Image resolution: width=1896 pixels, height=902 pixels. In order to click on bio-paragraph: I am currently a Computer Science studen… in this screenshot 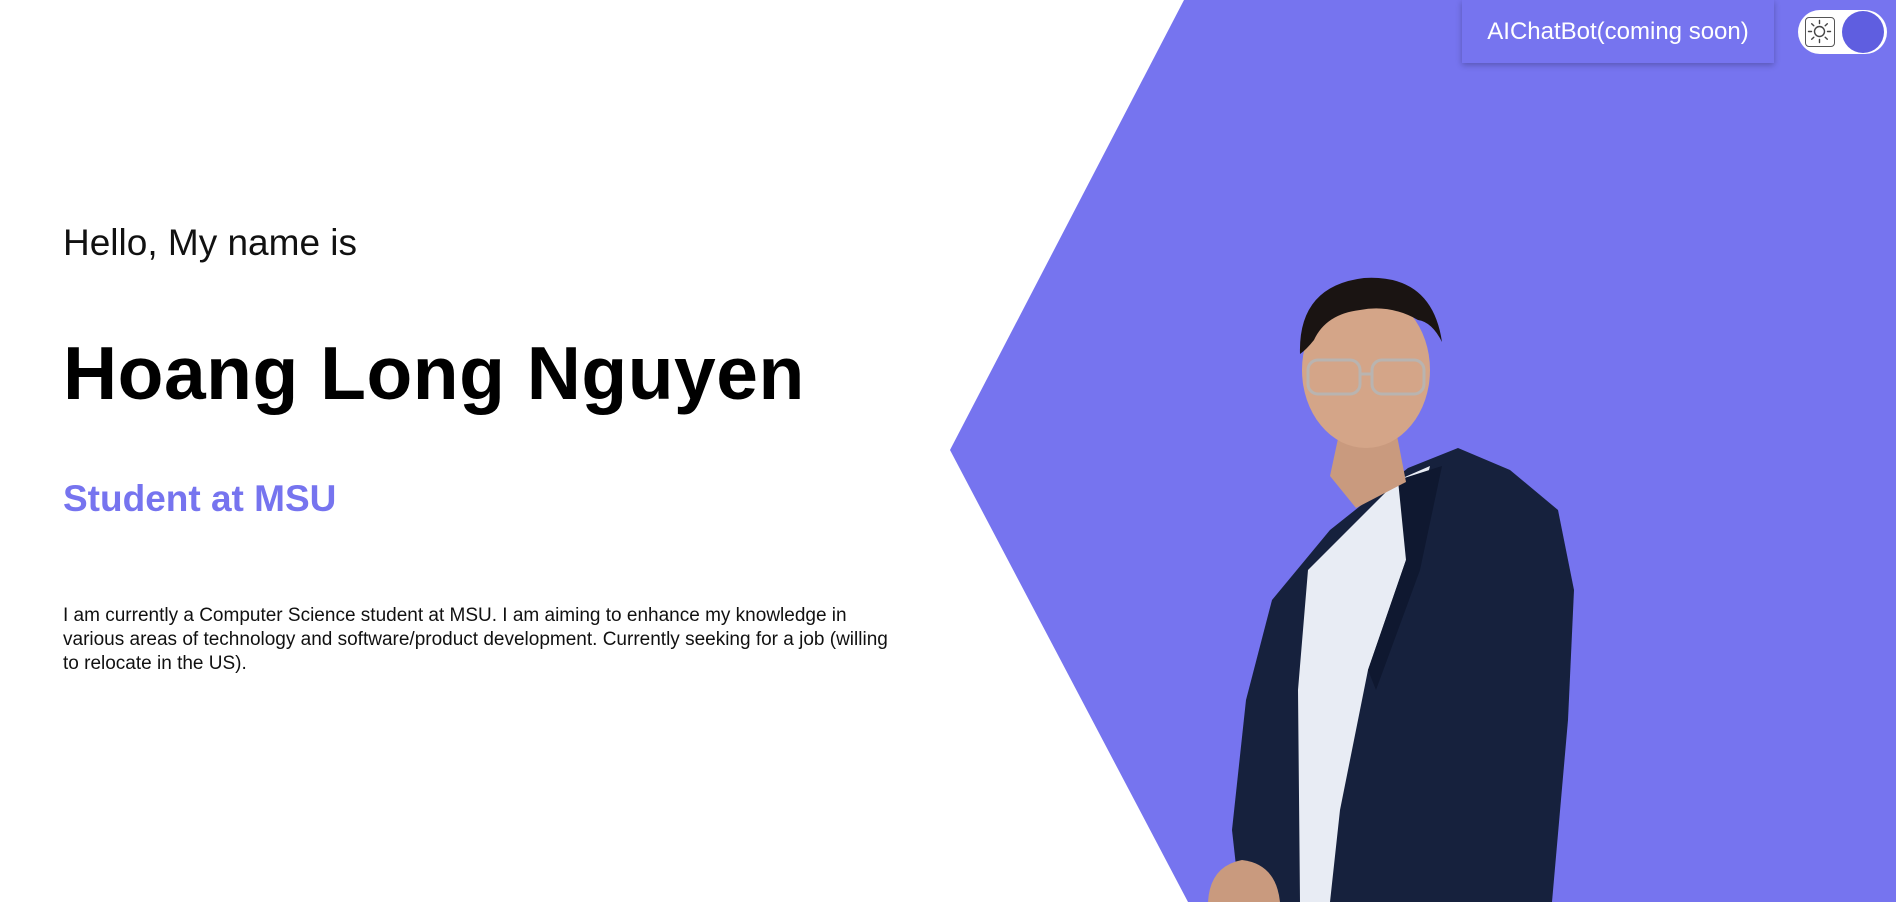, I will do `click(475, 639)`.